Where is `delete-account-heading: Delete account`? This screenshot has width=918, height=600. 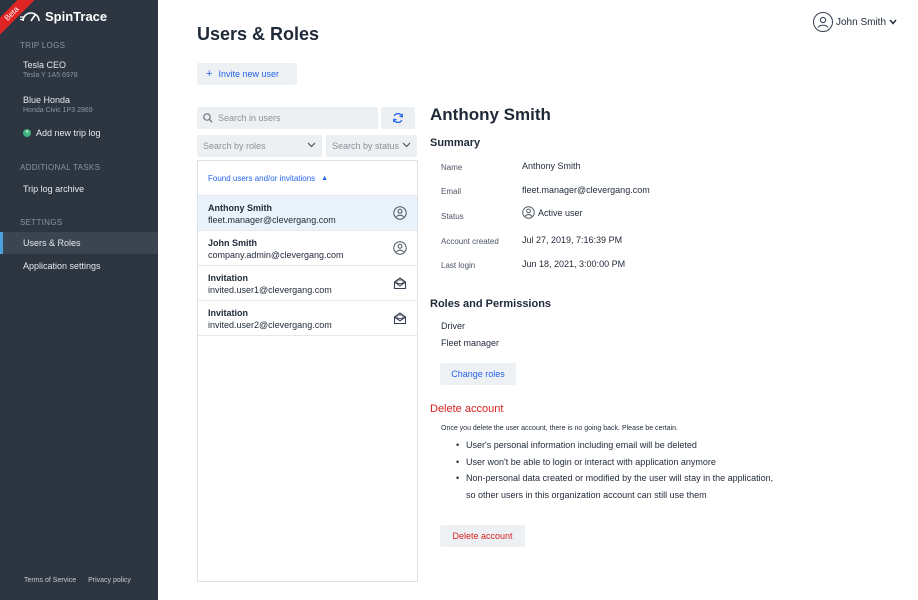
delete-account-heading: Delete account is located at coordinates (467, 409).